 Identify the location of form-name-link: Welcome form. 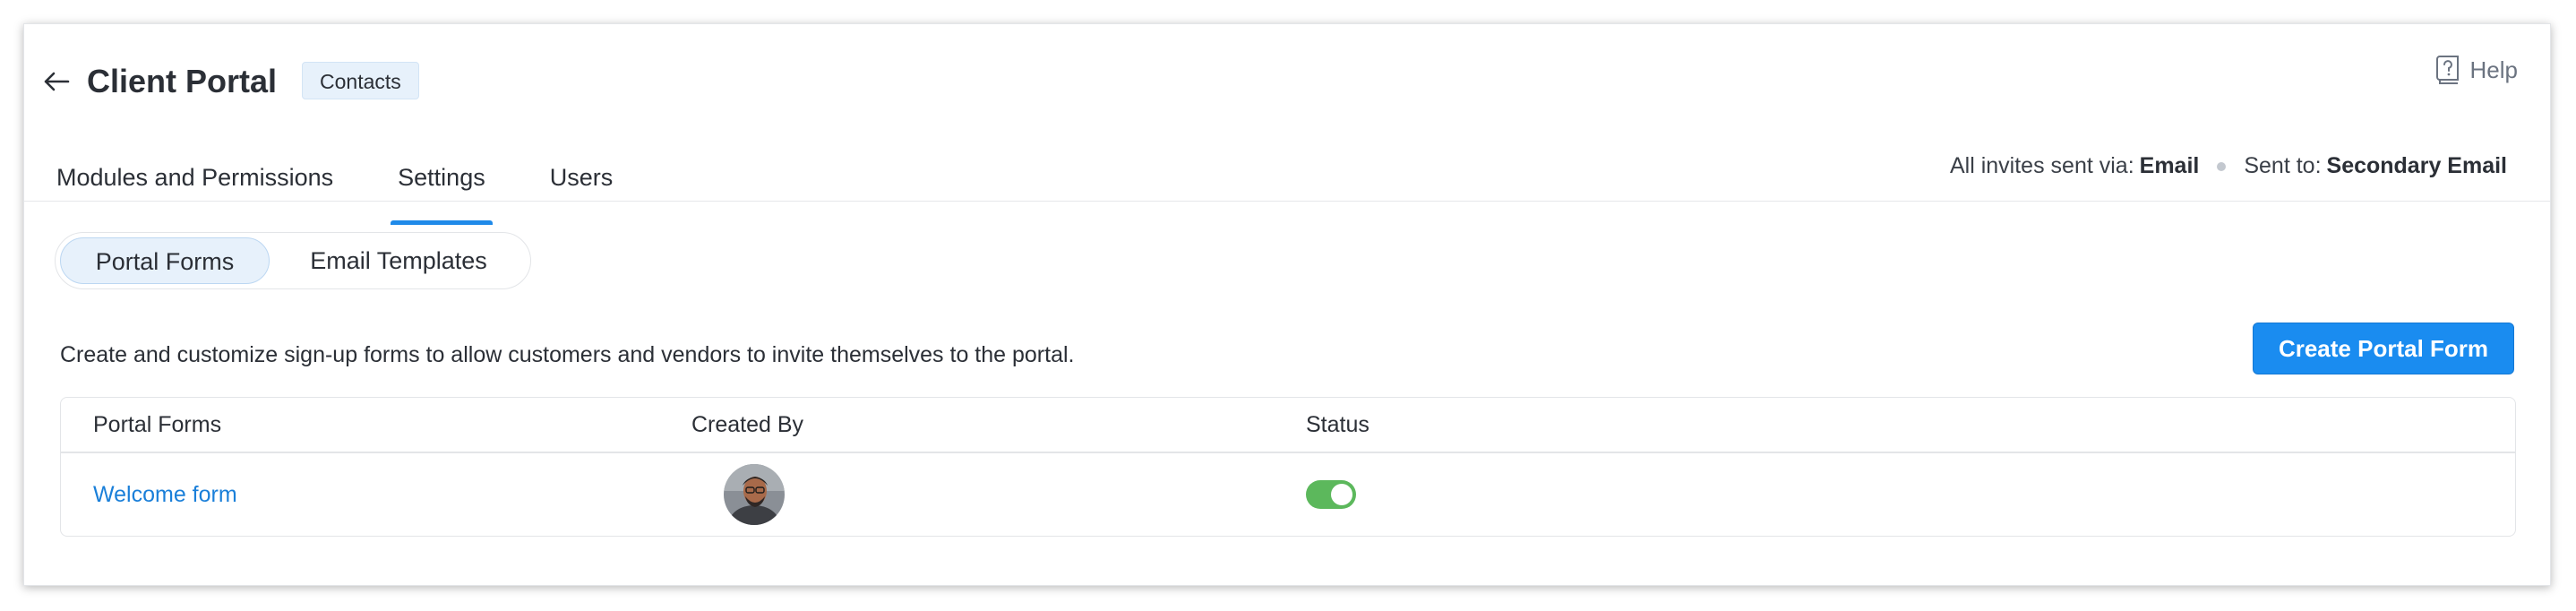
(165, 495).